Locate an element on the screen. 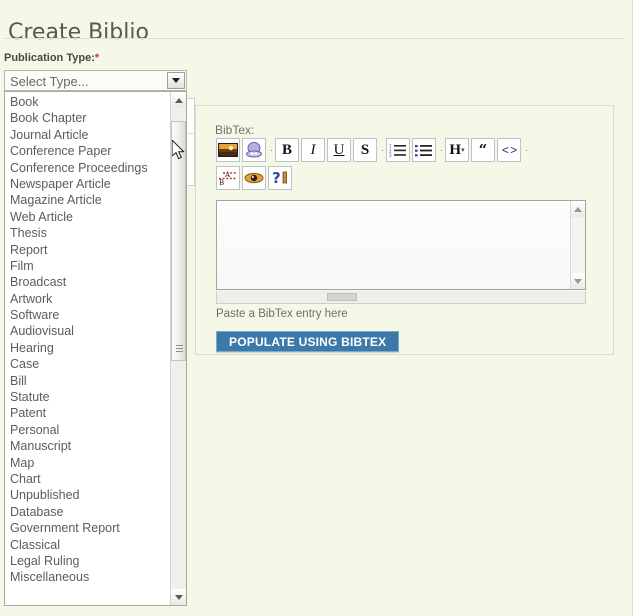  bibtex-textarea is located at coordinates (401, 245).